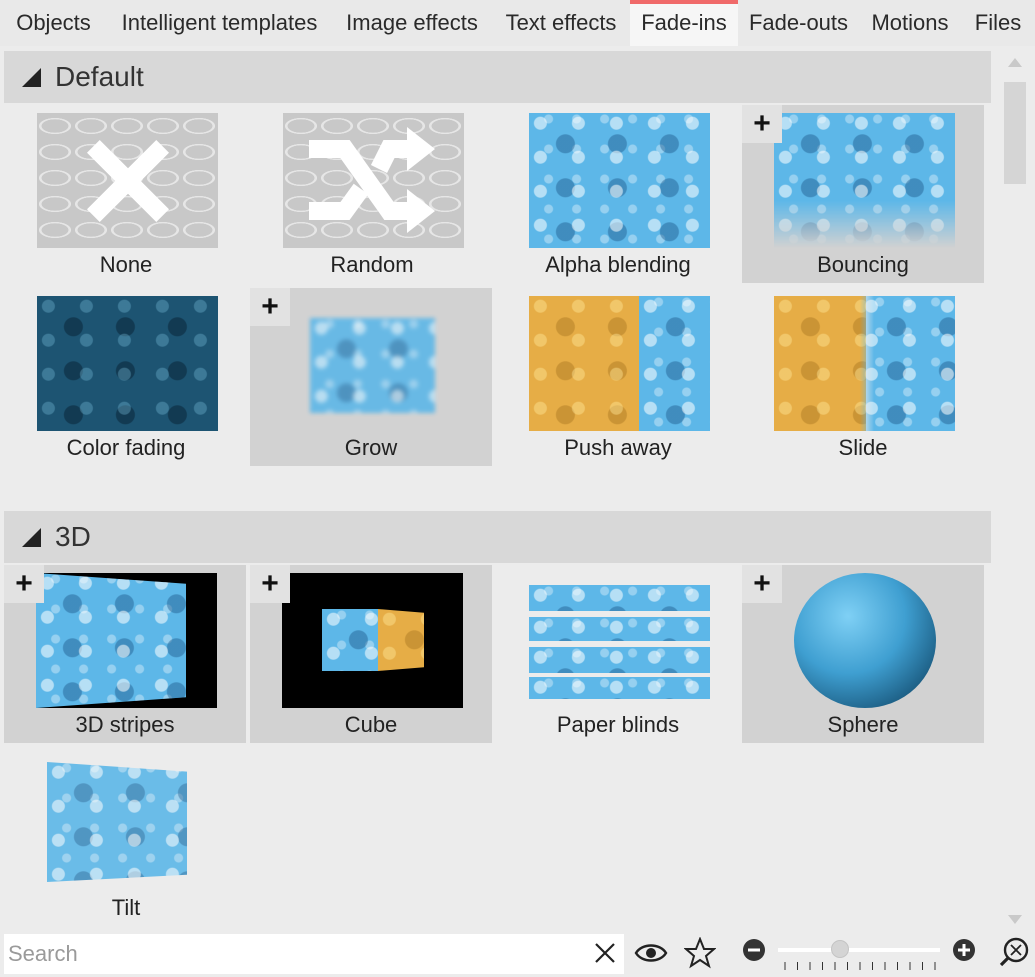 Image resolution: width=1035 pixels, height=977 pixels. I want to click on effect-tile-none: None, so click(126, 194).